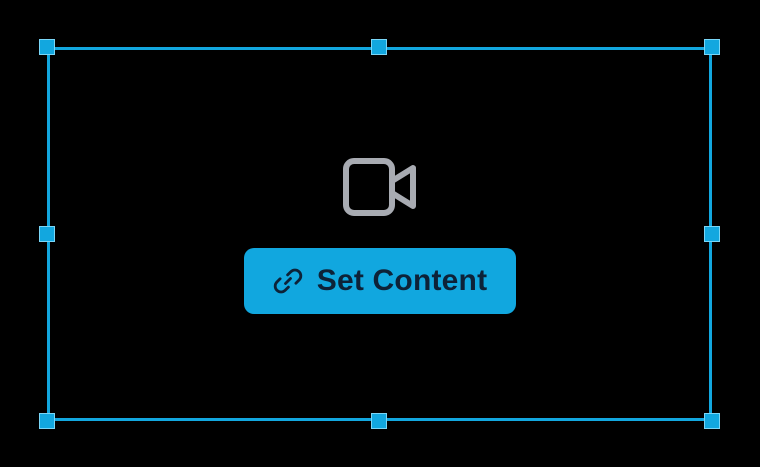 The width and height of the screenshot is (760, 467). Describe the element at coordinates (47, 421) in the screenshot. I see `resize-handle-bottom-left` at that location.